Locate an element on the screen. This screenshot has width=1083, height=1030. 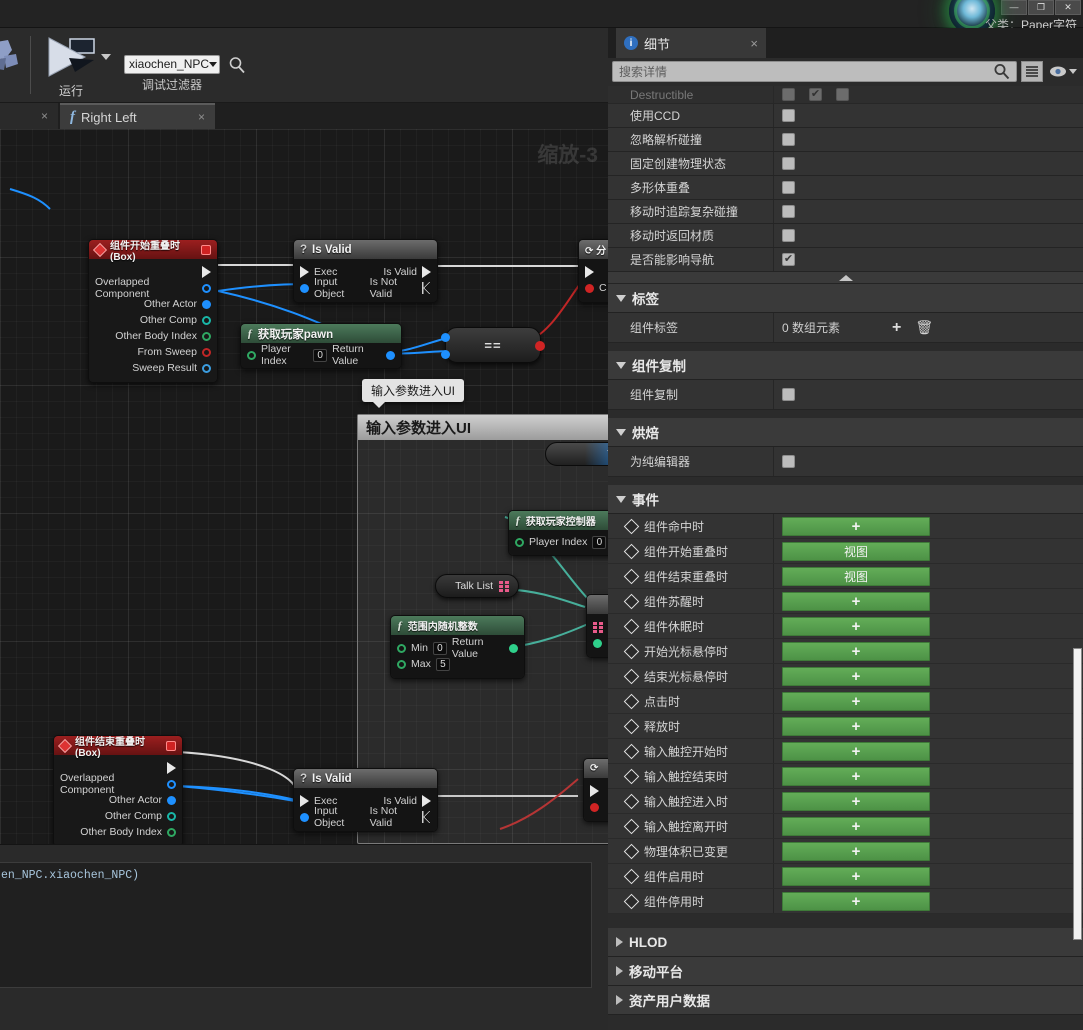
tab-details: i 细节 × is located at coordinates (691, 43).